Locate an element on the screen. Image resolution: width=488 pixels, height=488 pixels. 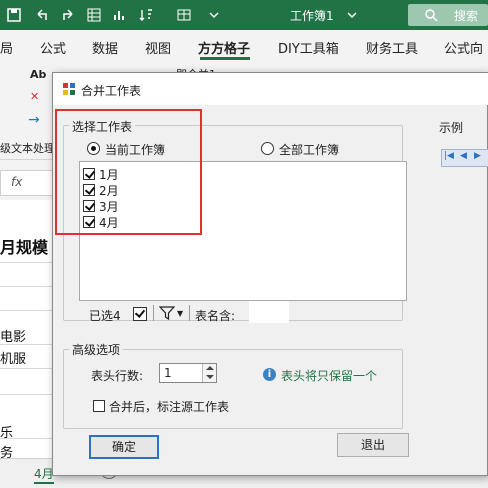
ok-button: 确定 is located at coordinates (124, 447).